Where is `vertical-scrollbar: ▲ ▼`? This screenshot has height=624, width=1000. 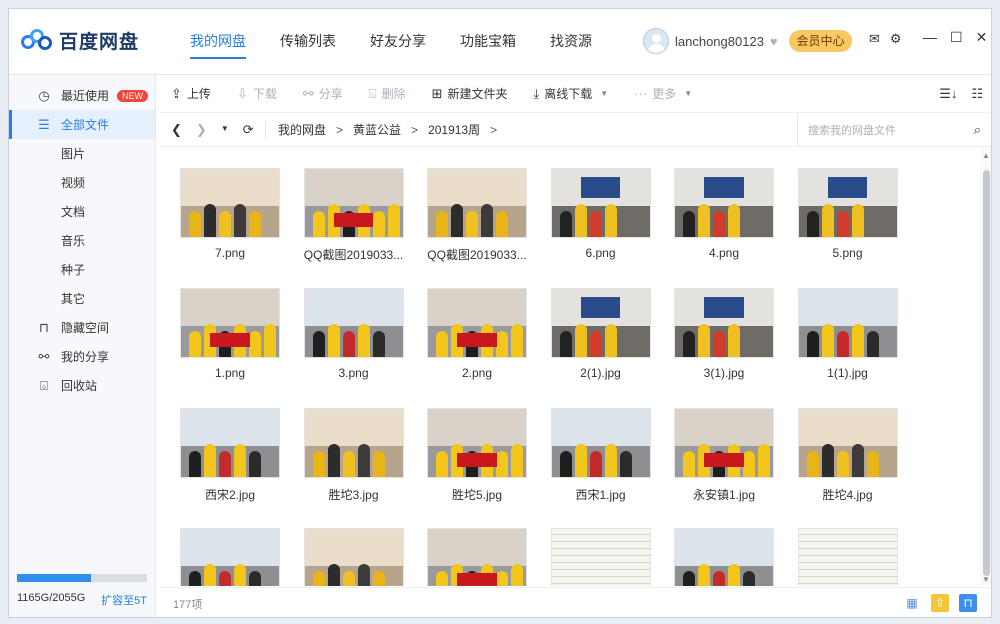 vertical-scrollbar: ▲ ▼ is located at coordinates (985, 367).